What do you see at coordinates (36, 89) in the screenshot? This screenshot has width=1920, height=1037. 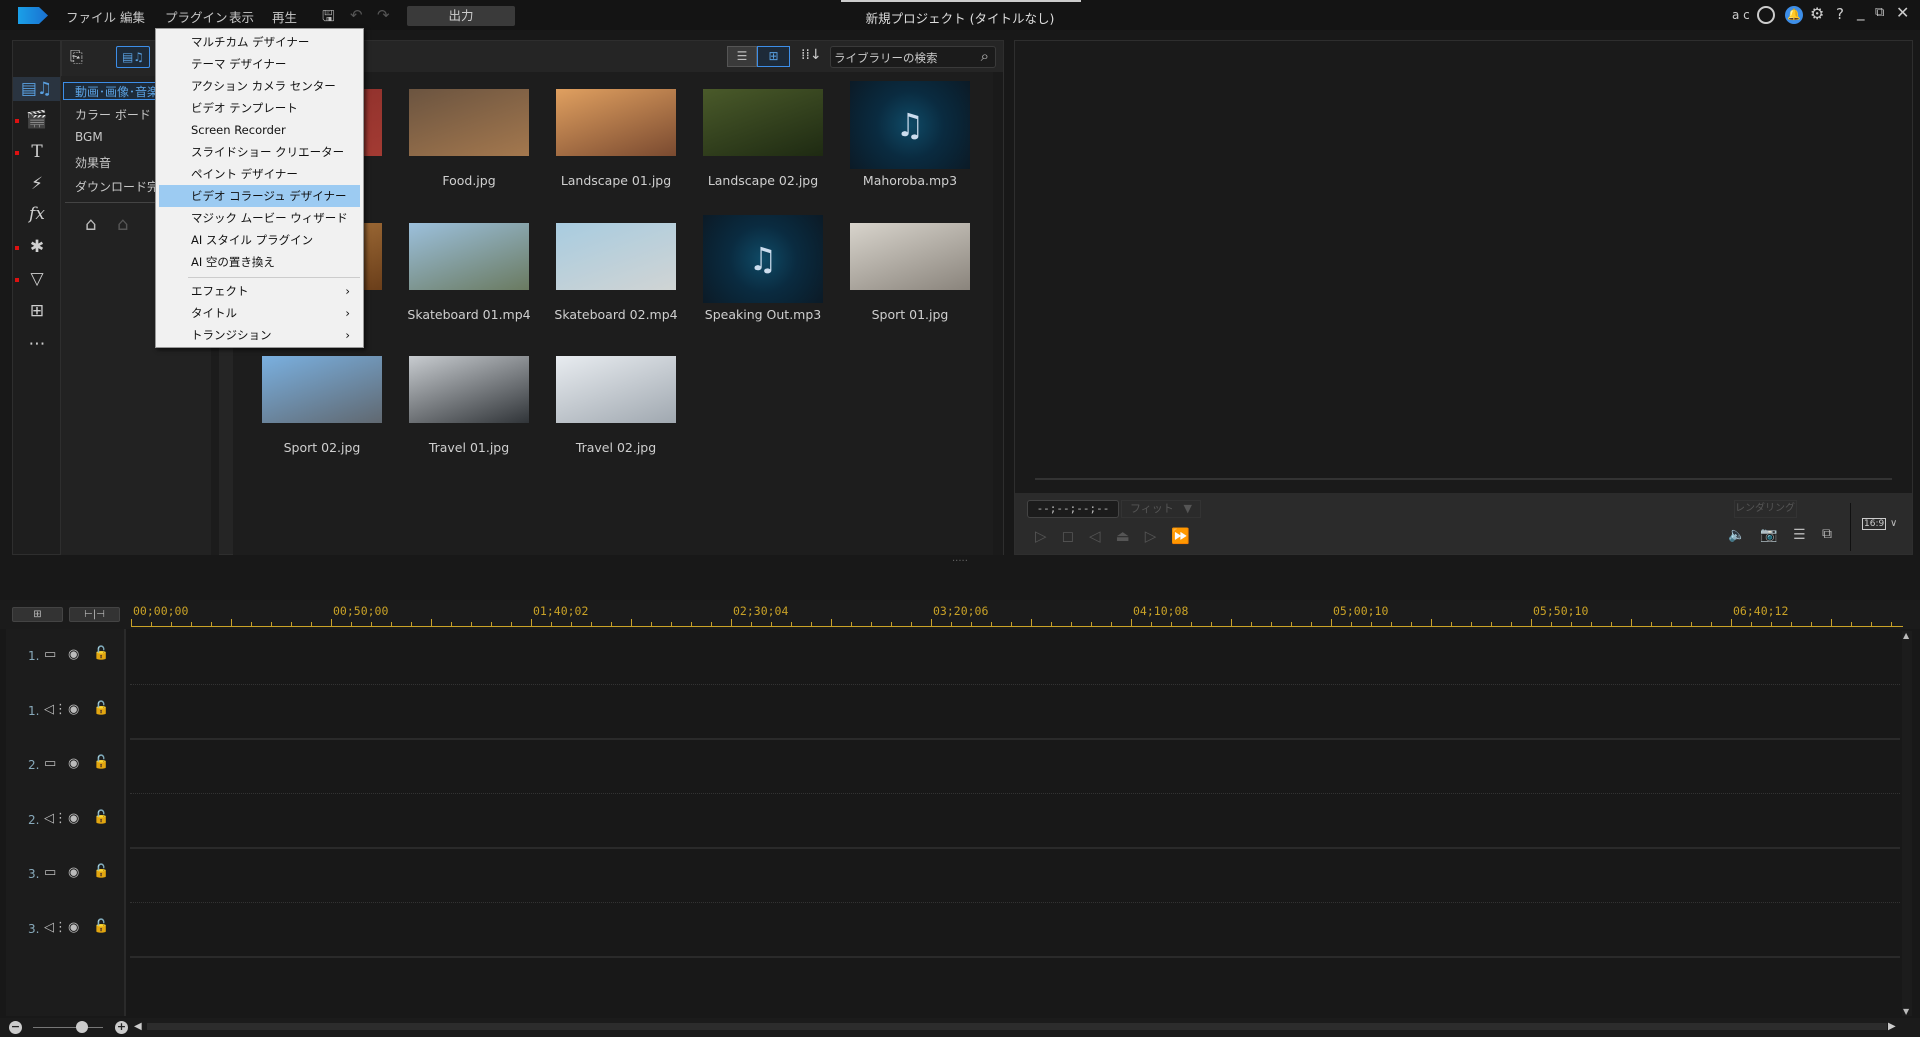 I see `media-room-icon: ▤♫` at bounding box center [36, 89].